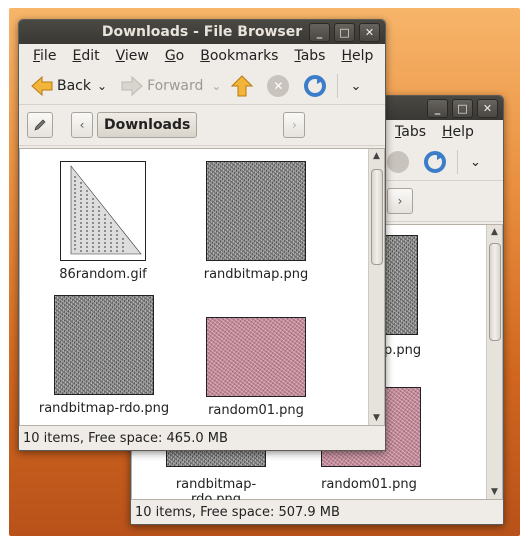 This screenshot has width=529, height=553. I want to click on file-label: randbitmap.png, so click(256, 274).